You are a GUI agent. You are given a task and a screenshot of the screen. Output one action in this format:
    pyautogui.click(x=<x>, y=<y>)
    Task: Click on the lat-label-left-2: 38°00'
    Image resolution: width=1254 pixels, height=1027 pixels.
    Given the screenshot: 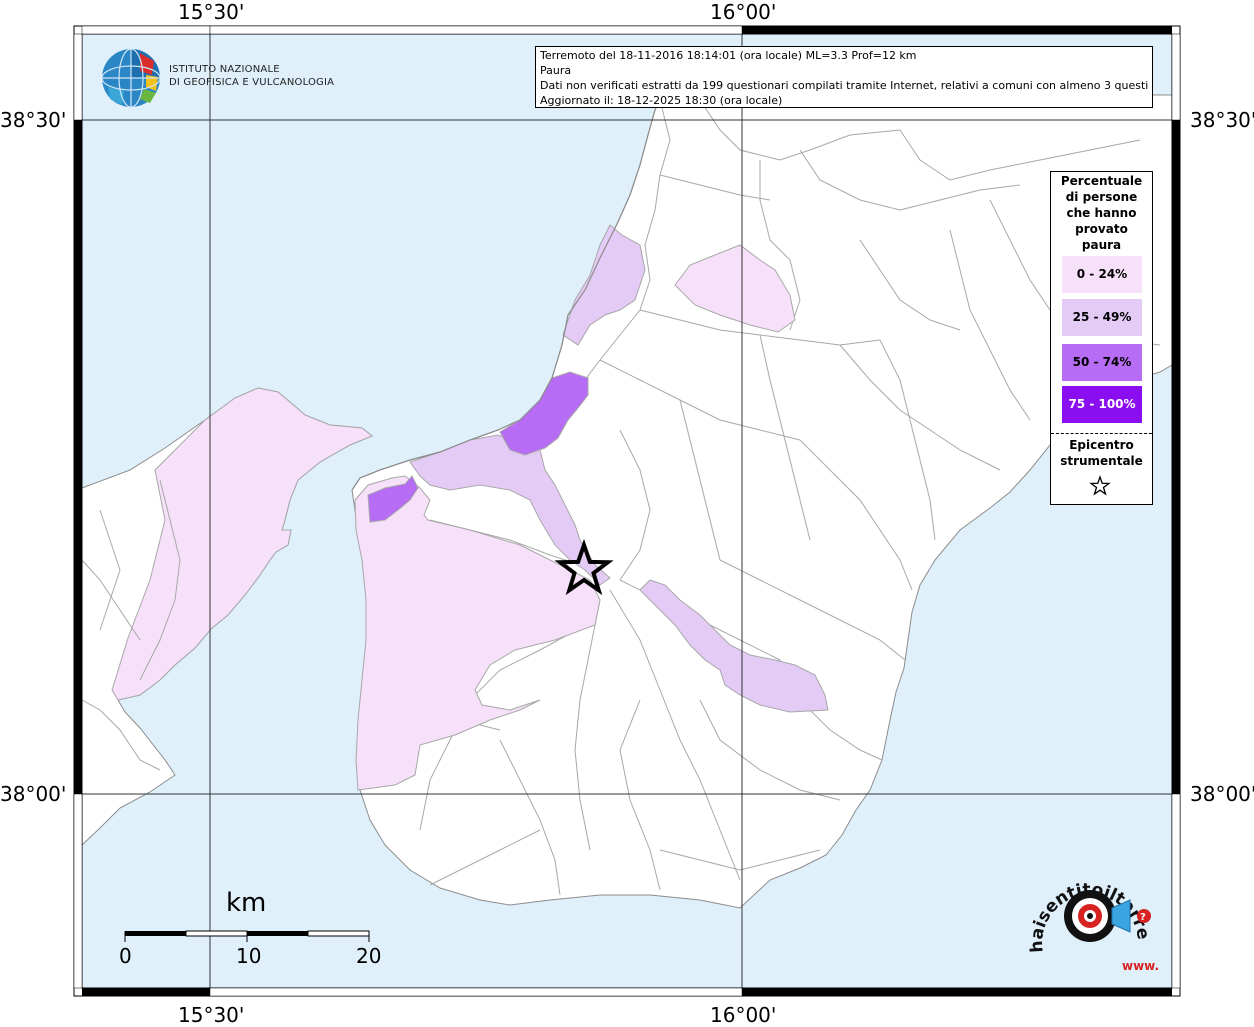 What is the action you would take?
    pyautogui.click(x=33, y=794)
    